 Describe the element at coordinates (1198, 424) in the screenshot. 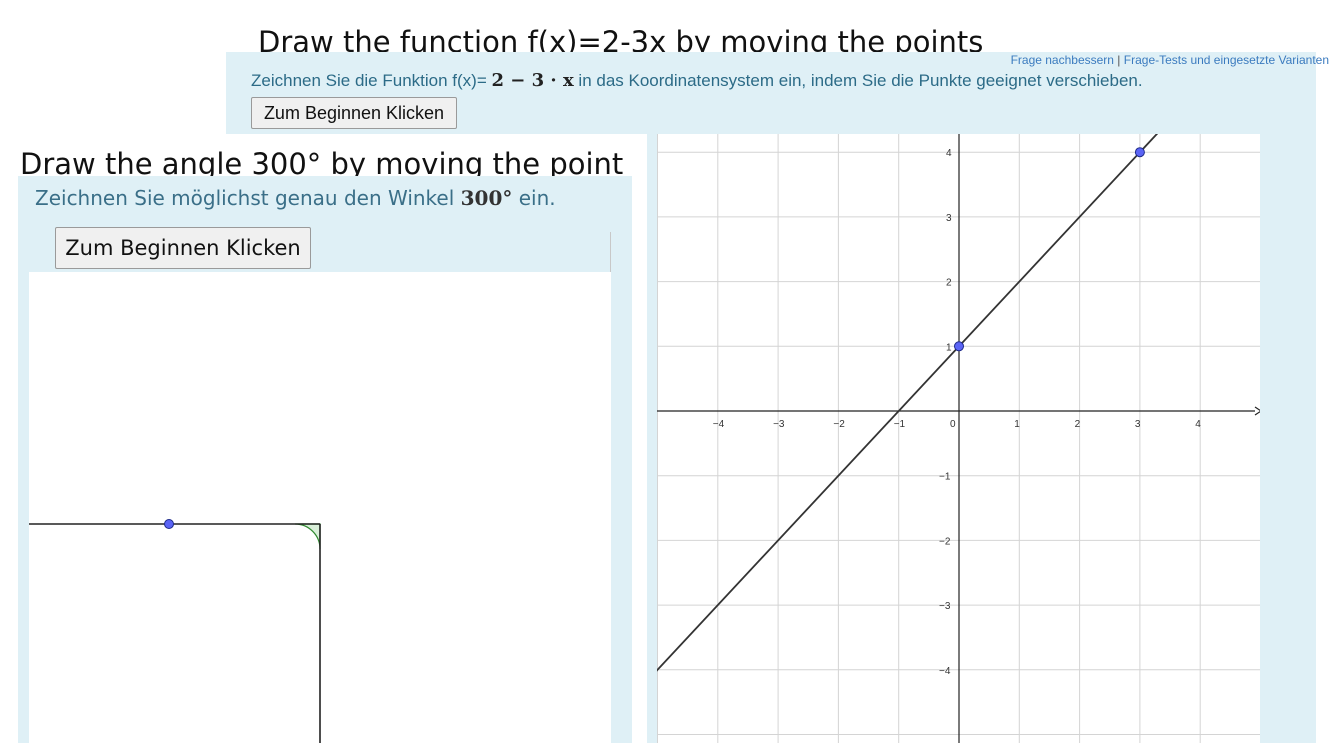

I see `x-tick-label: 4` at that location.